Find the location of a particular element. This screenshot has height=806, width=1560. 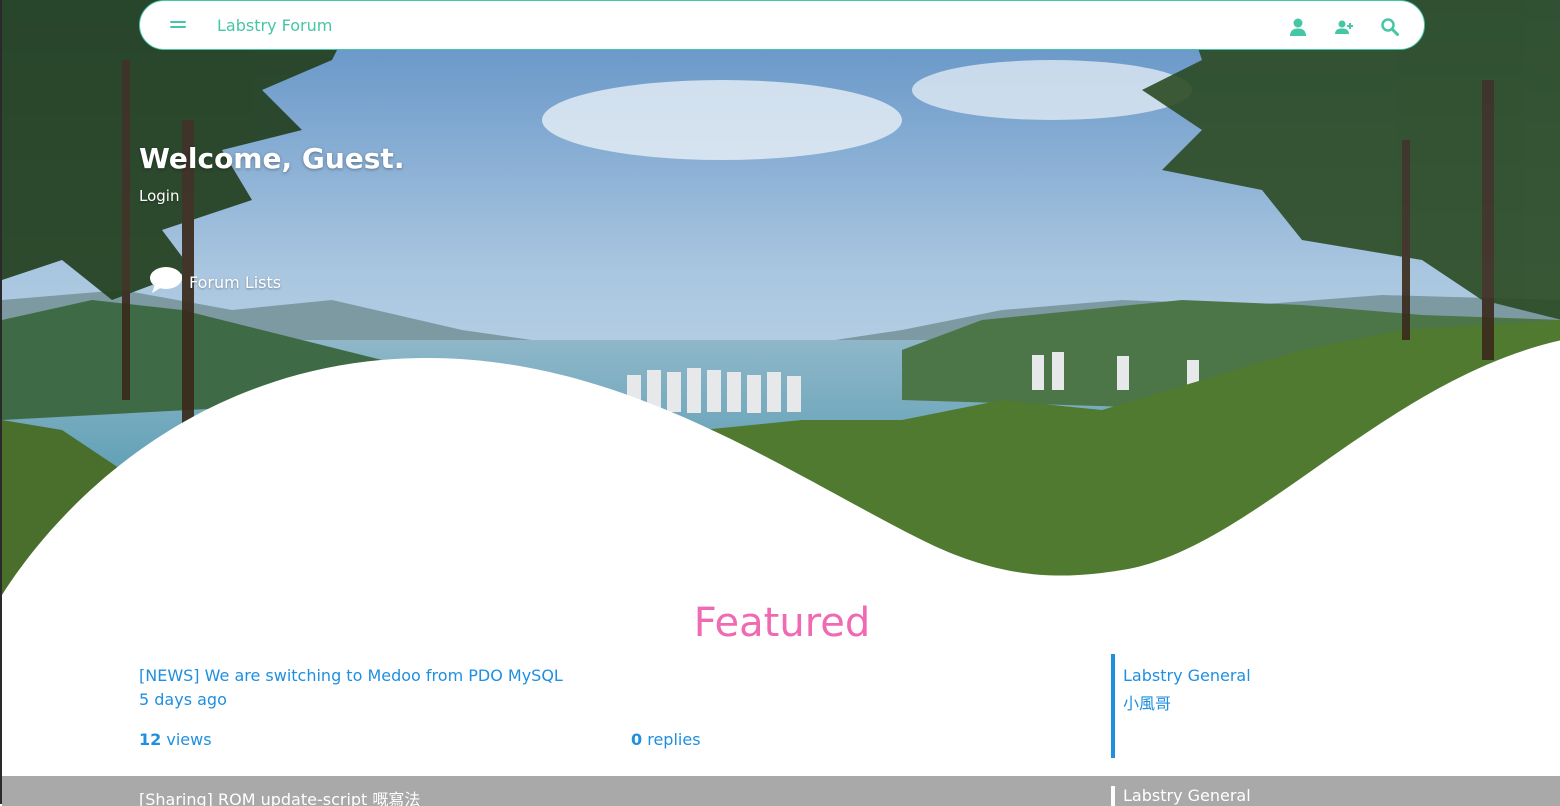

topic-replies: 0 replies is located at coordinates (666, 739).